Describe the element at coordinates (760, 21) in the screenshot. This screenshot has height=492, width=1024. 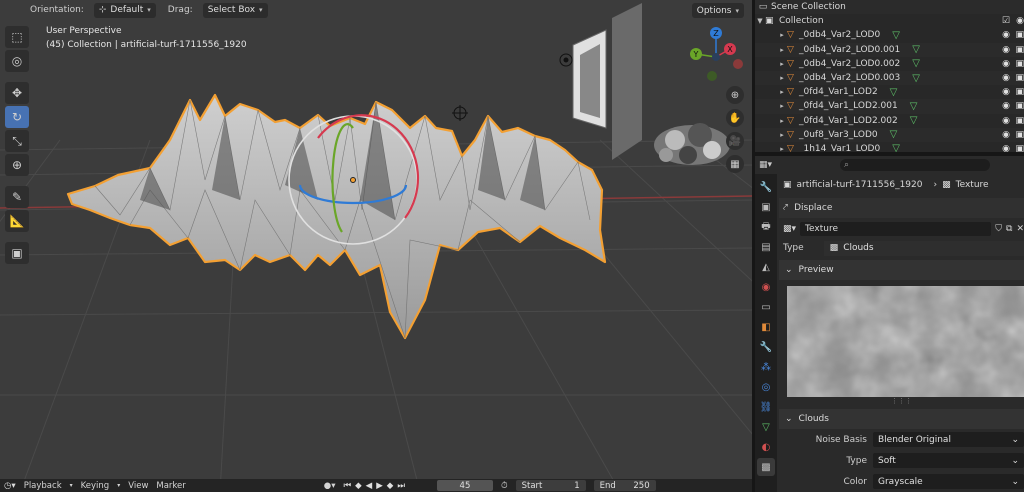
I see `expand-arrow-icon: ▼` at that location.